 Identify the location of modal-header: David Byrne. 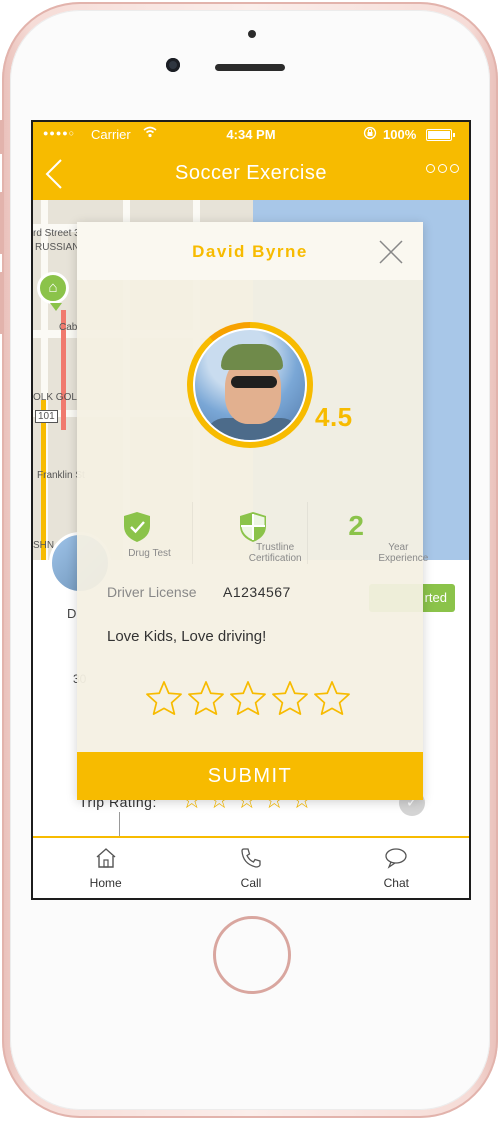
(250, 251).